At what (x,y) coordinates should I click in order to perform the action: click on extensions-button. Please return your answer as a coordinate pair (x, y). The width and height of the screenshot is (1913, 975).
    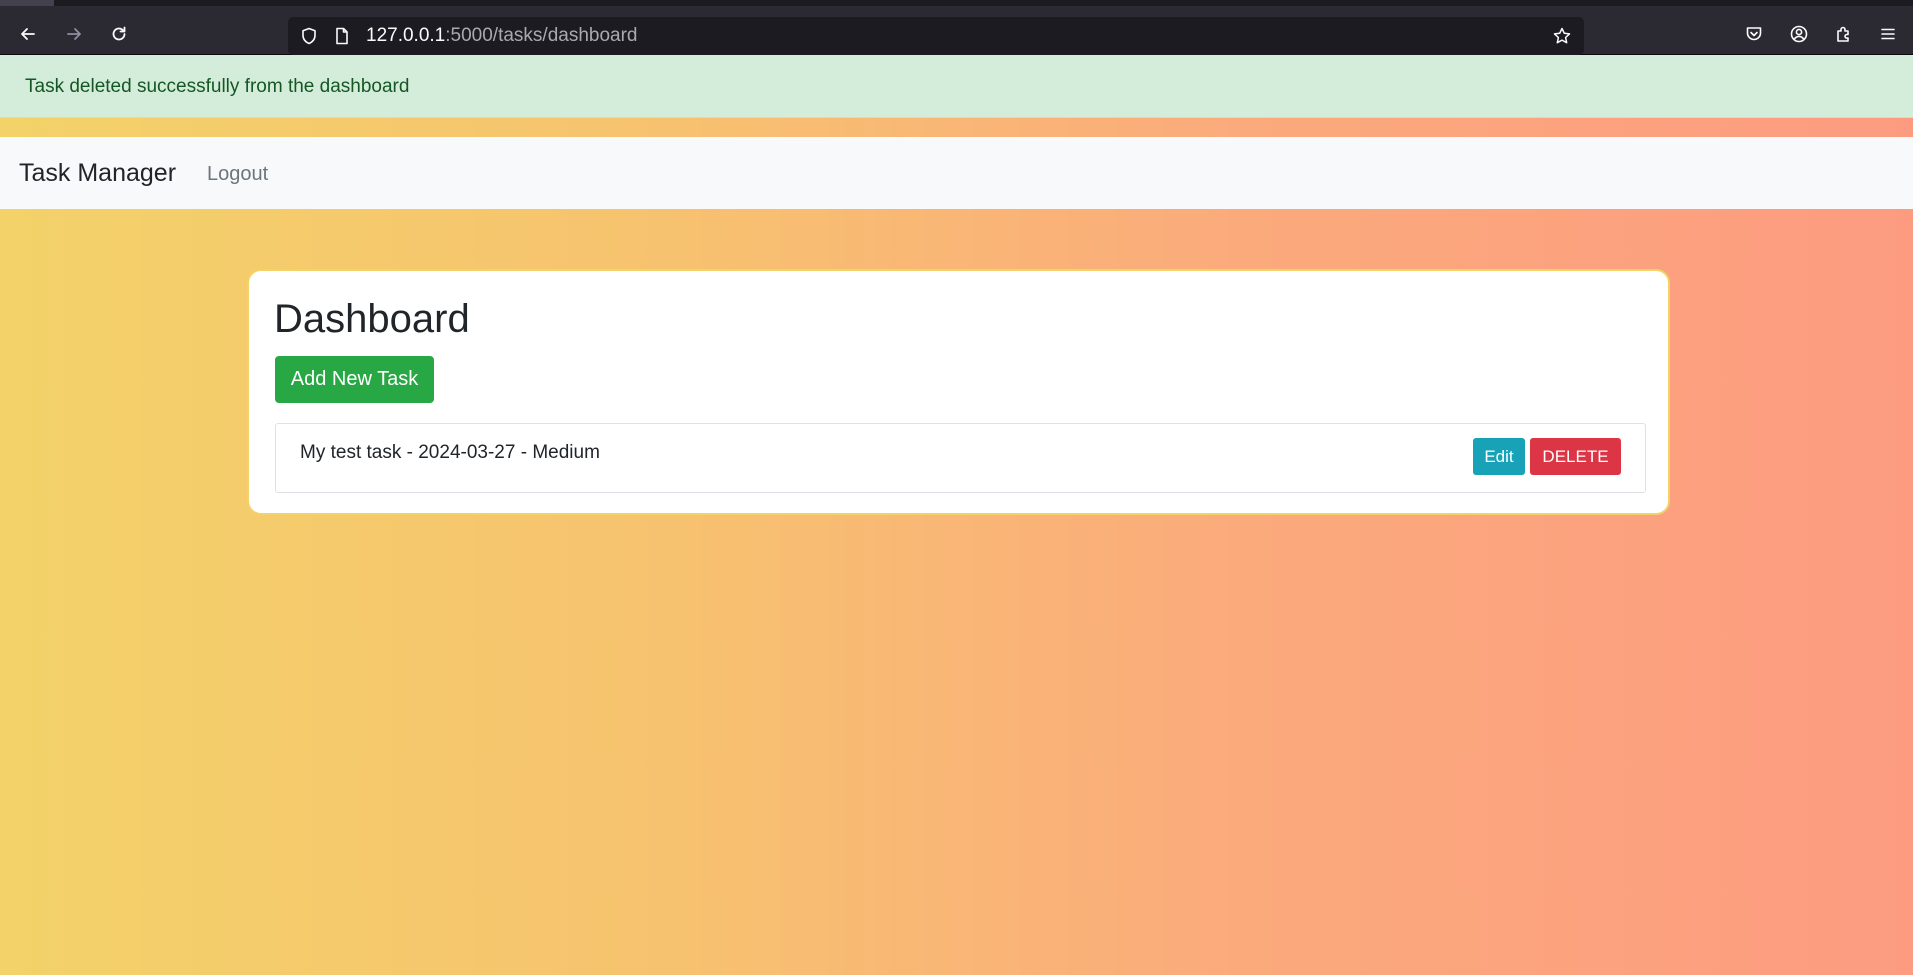
    Looking at the image, I should click on (1844, 34).